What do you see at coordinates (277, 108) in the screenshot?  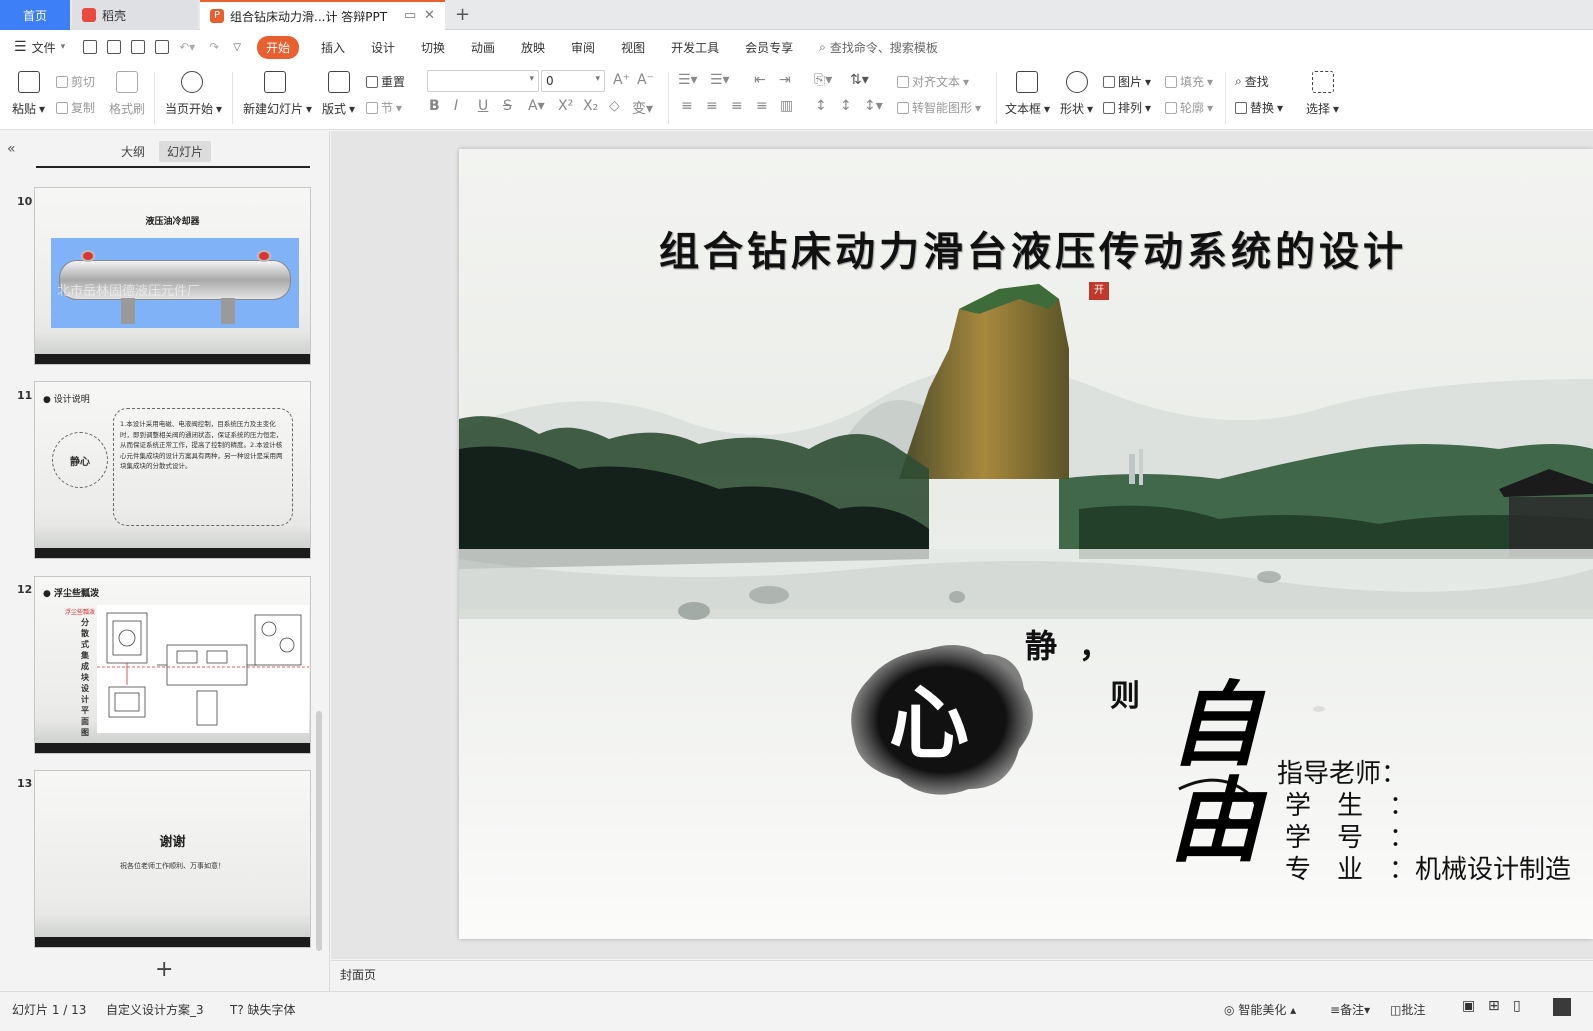 I see `new-slide-button: 新建幻灯片 ▾` at bounding box center [277, 108].